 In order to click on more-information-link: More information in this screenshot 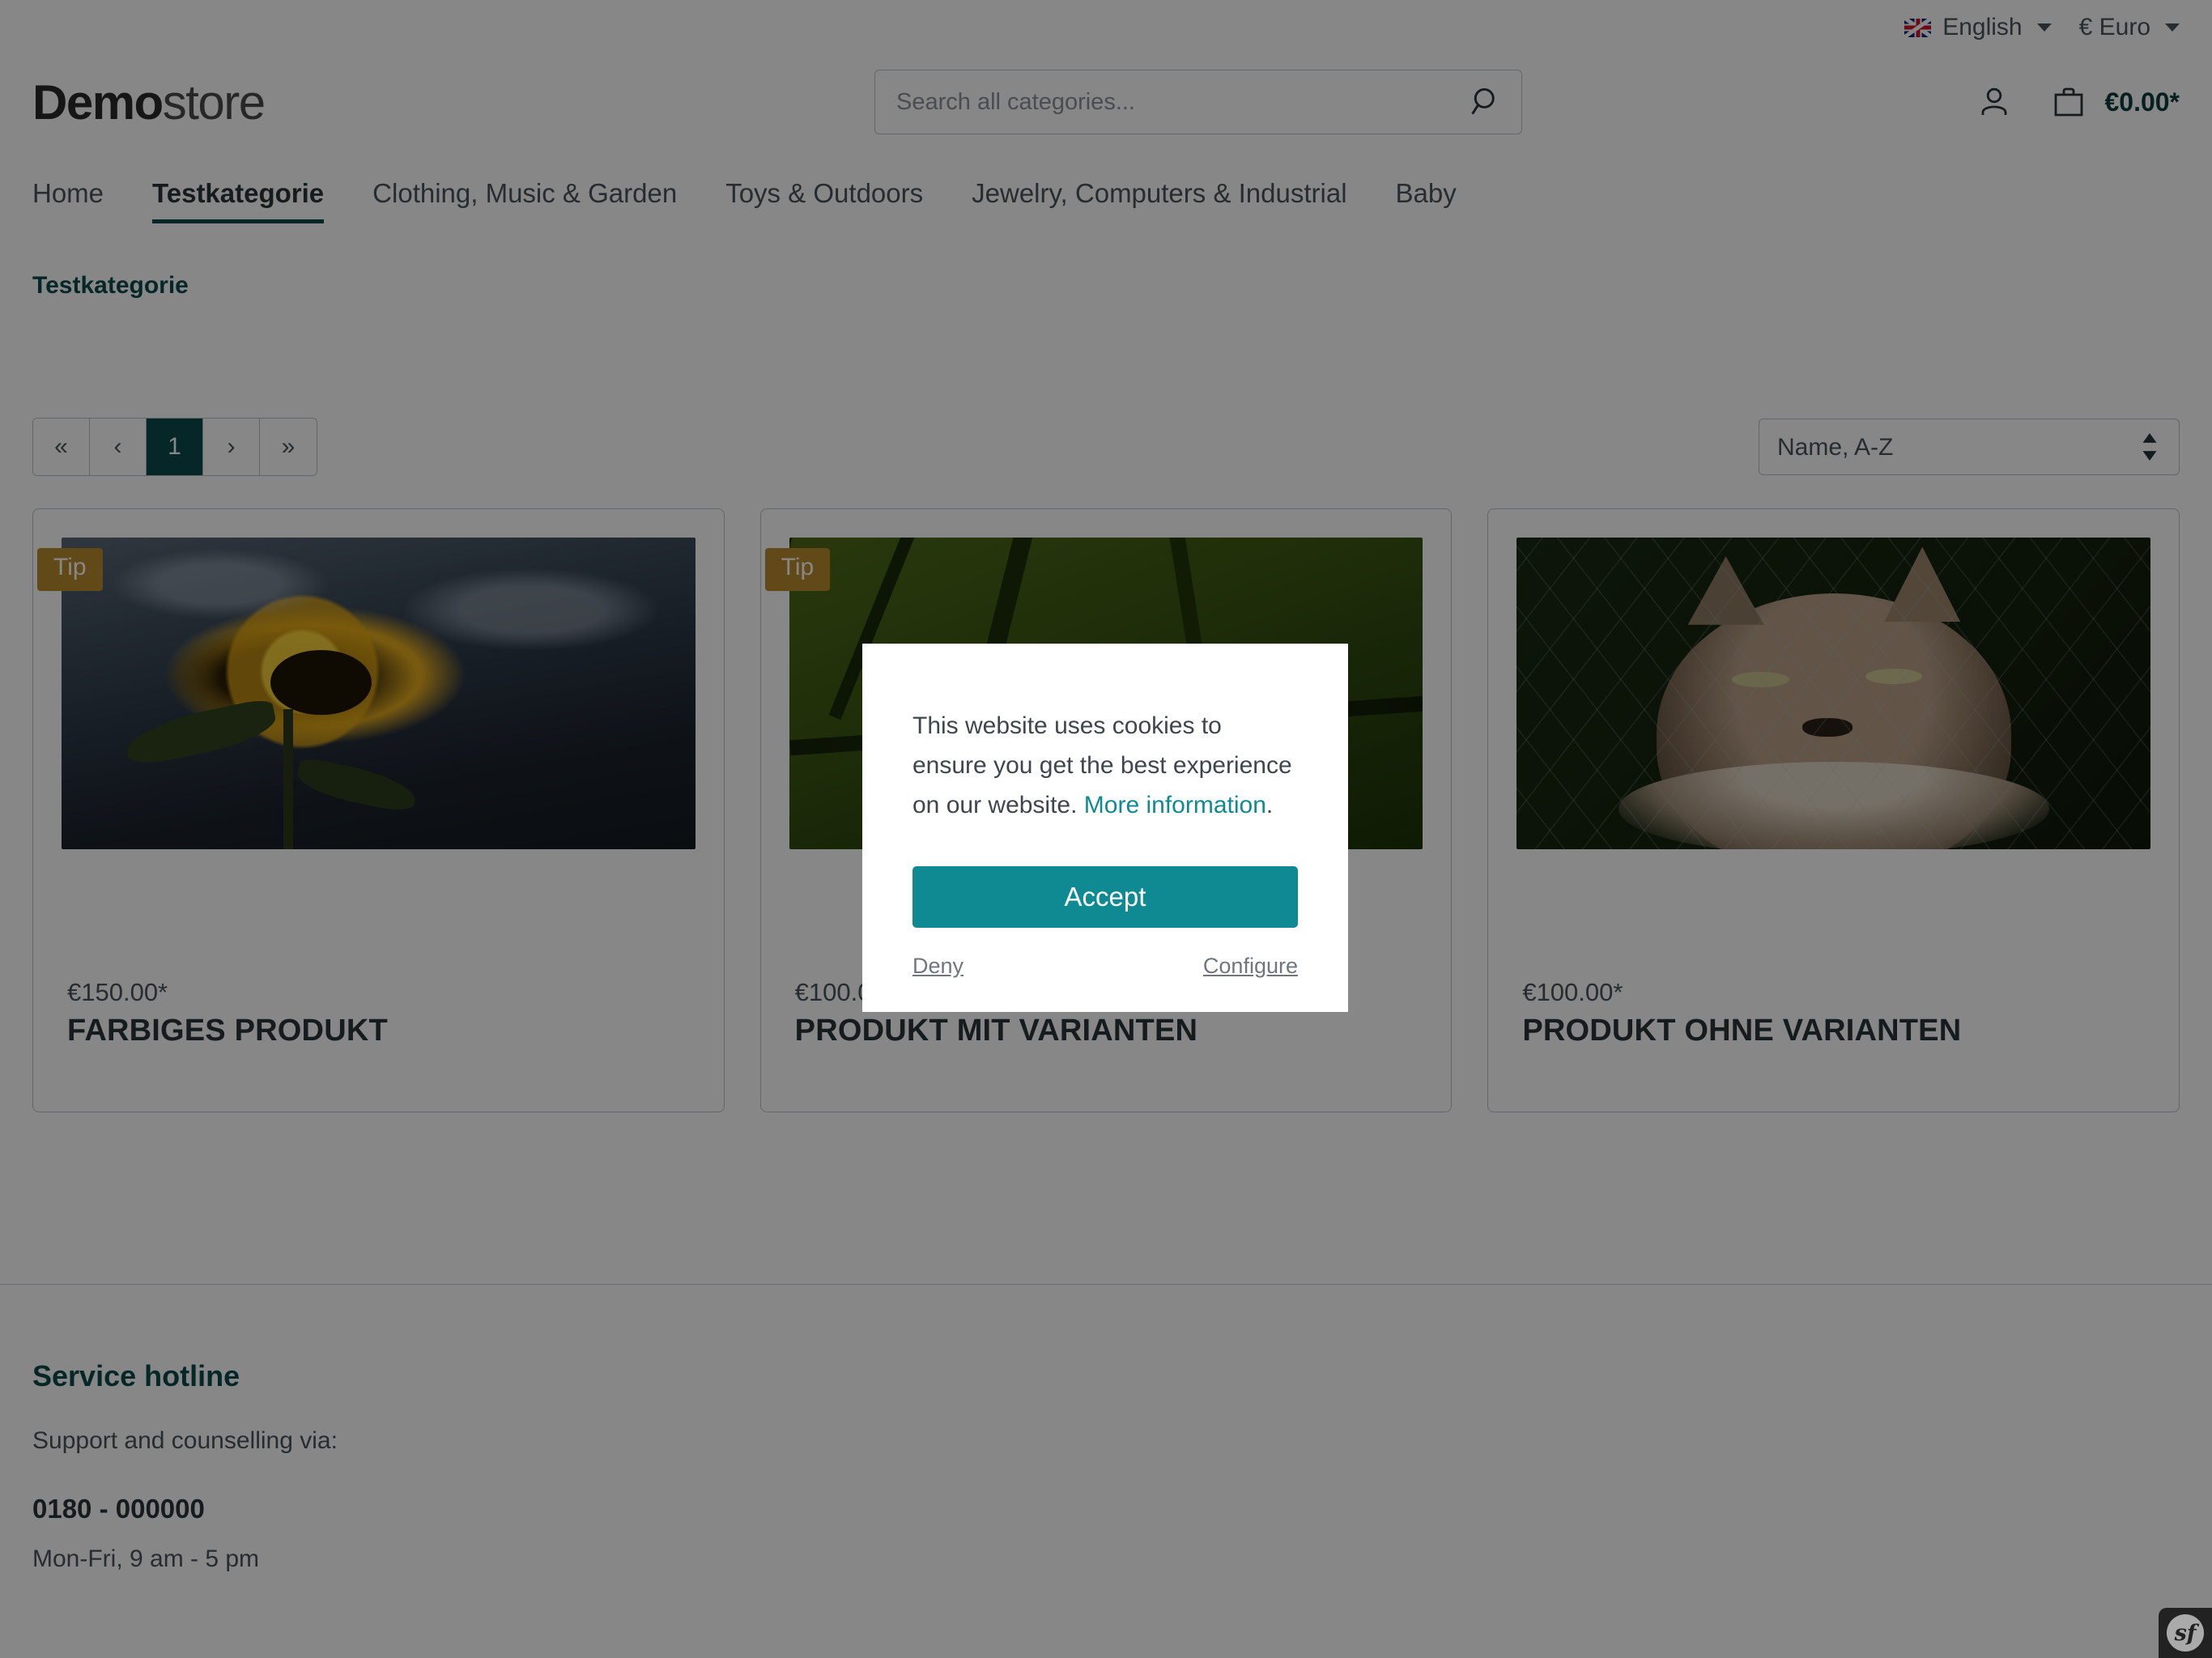, I will do `click(1175, 805)`.